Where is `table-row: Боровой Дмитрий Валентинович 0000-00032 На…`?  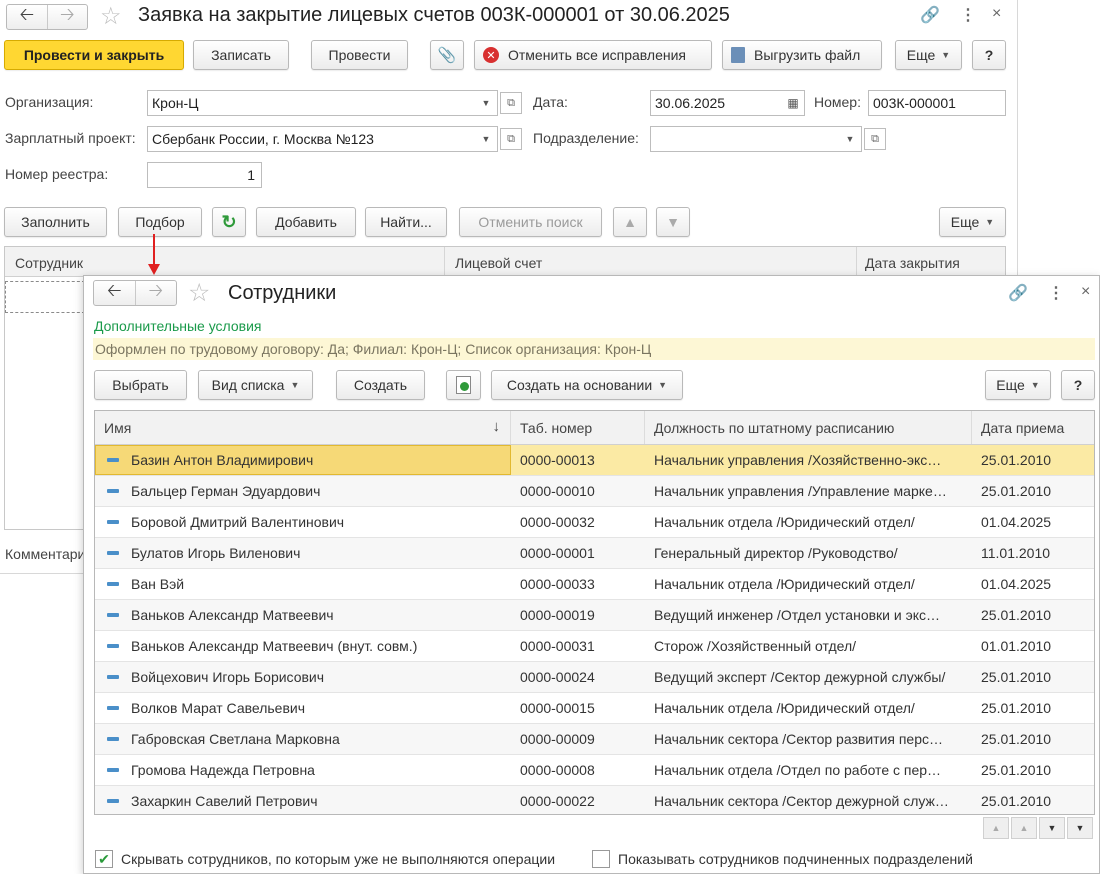 table-row: Боровой Дмитрий Валентинович 0000-00032 На… is located at coordinates (594, 522).